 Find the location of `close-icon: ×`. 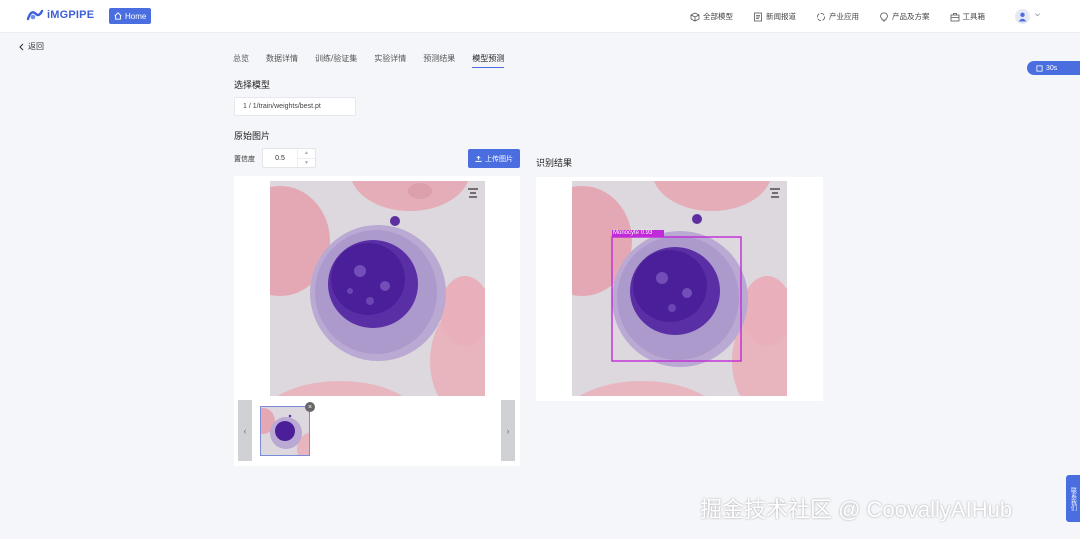

close-icon: × is located at coordinates (310, 407).